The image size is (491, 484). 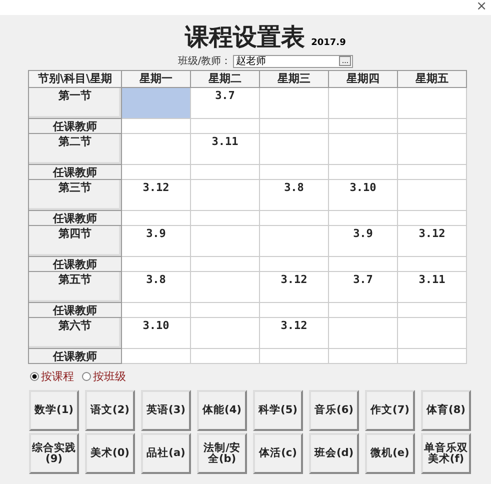 What do you see at coordinates (75, 241) in the screenshot?
I see `period-header: 第四节` at bounding box center [75, 241].